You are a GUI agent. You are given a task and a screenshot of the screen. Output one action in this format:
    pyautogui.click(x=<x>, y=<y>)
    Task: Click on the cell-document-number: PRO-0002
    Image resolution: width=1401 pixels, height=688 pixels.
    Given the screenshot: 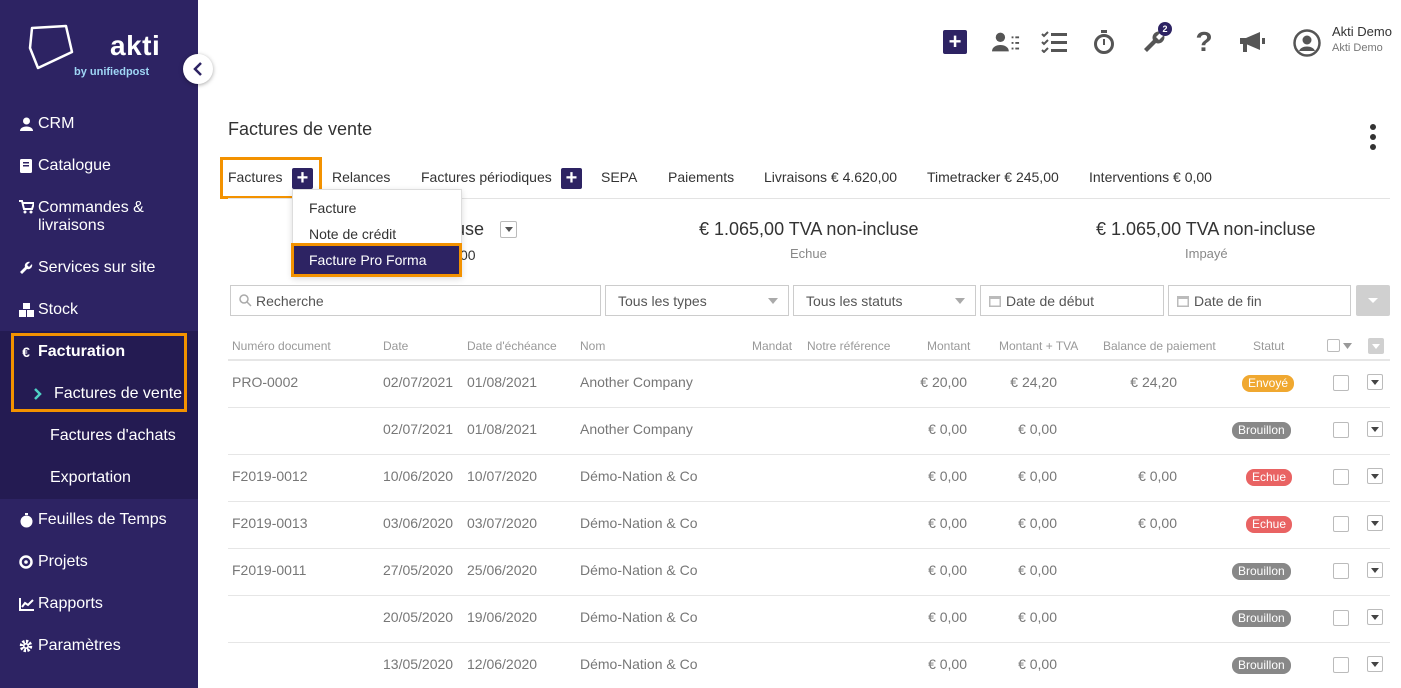 What is the action you would take?
    pyautogui.click(x=265, y=382)
    